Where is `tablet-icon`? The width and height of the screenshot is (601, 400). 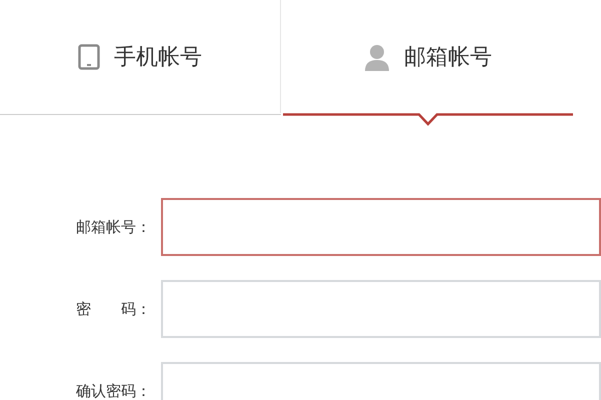 tablet-icon is located at coordinates (89, 57).